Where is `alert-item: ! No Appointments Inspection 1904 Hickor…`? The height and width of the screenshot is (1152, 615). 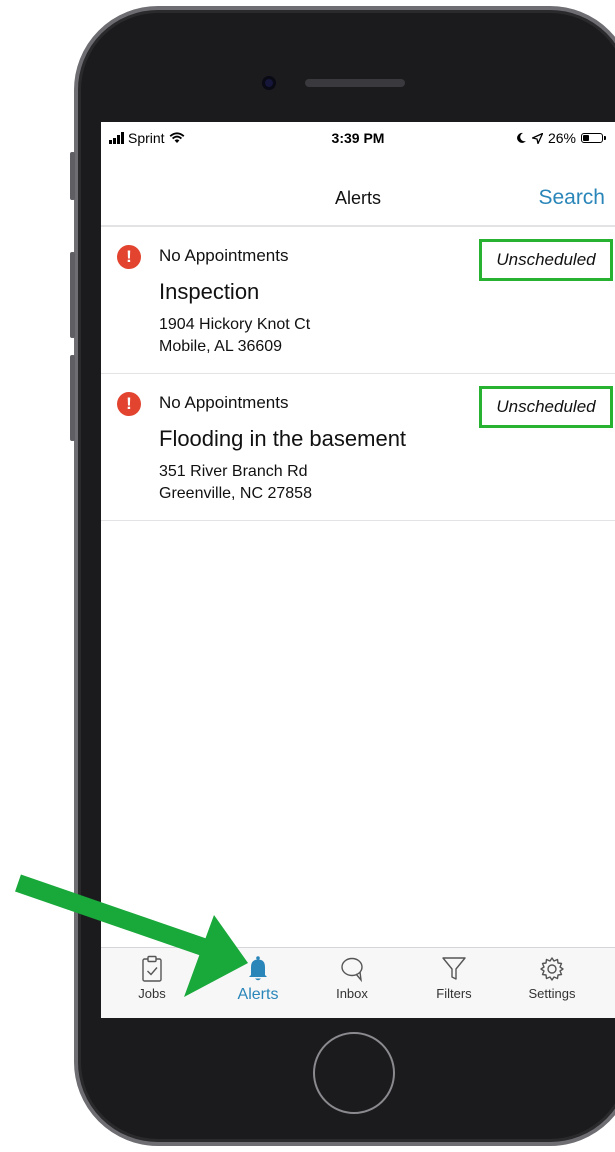 alert-item: ! No Appointments Inspection 1904 Hickor… is located at coordinates (358, 300).